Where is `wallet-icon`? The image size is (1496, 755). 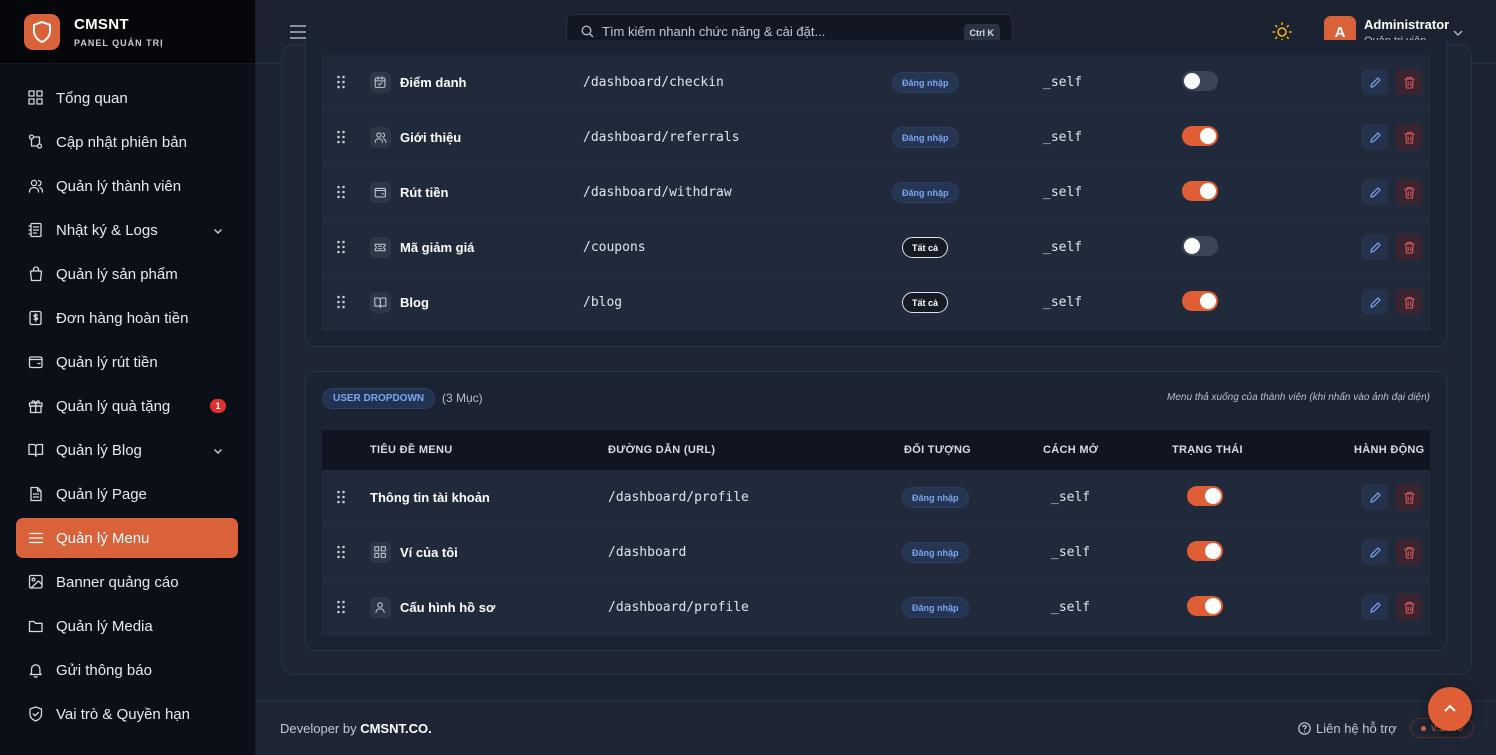 wallet-icon is located at coordinates (36, 362).